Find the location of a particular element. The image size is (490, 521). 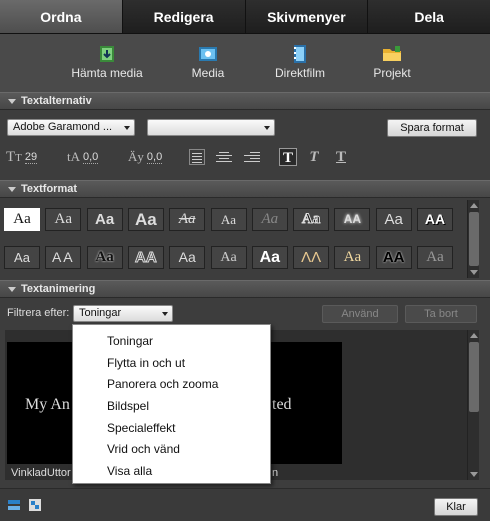

apply-button: Använd is located at coordinates (360, 314).